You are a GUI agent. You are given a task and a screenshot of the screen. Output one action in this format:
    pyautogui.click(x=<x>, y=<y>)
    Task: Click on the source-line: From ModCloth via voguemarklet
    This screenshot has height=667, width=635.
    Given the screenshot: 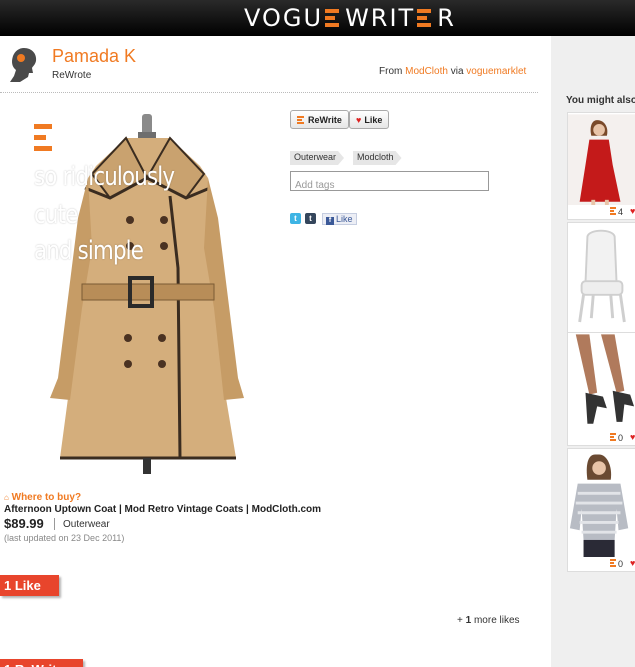 What is the action you would take?
    pyautogui.click(x=452, y=71)
    